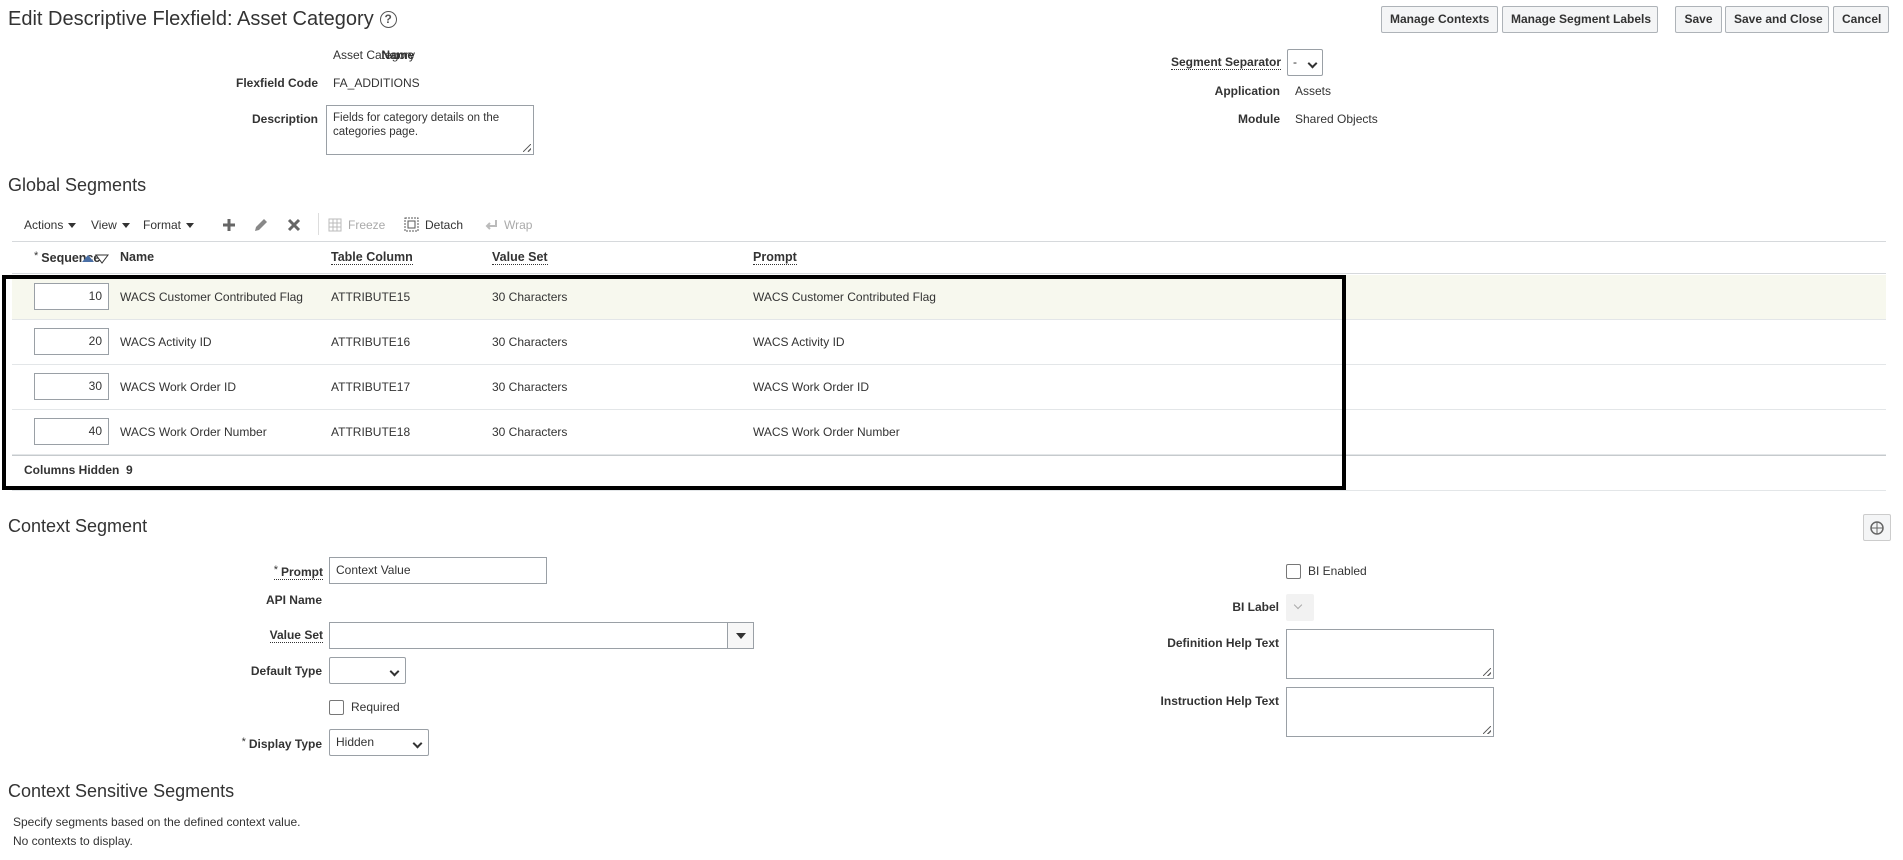 This screenshot has height=860, width=1903. What do you see at coordinates (162, 225) in the screenshot?
I see `format-label: Format` at bounding box center [162, 225].